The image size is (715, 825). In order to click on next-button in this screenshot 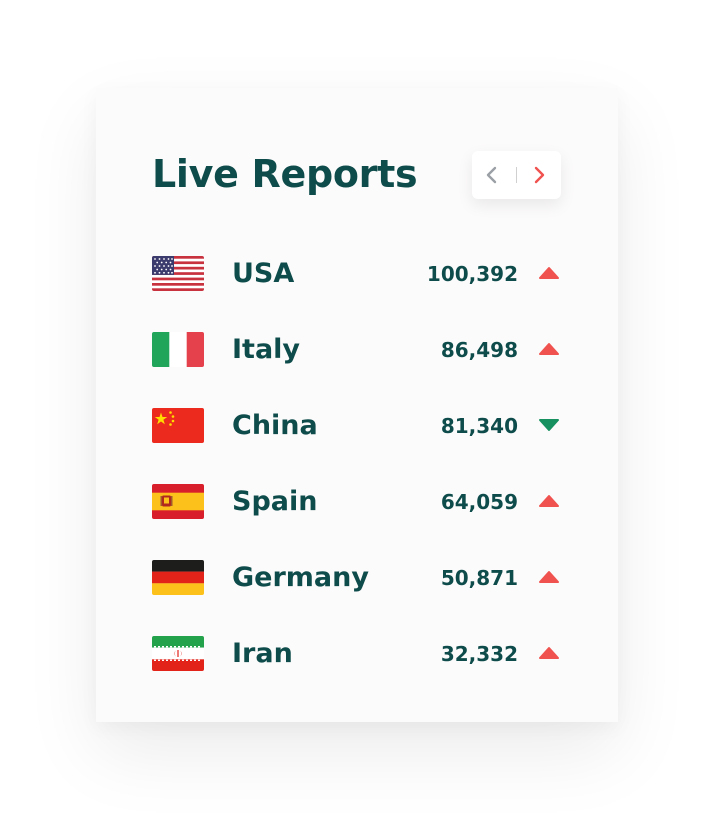, I will do `click(539, 175)`.